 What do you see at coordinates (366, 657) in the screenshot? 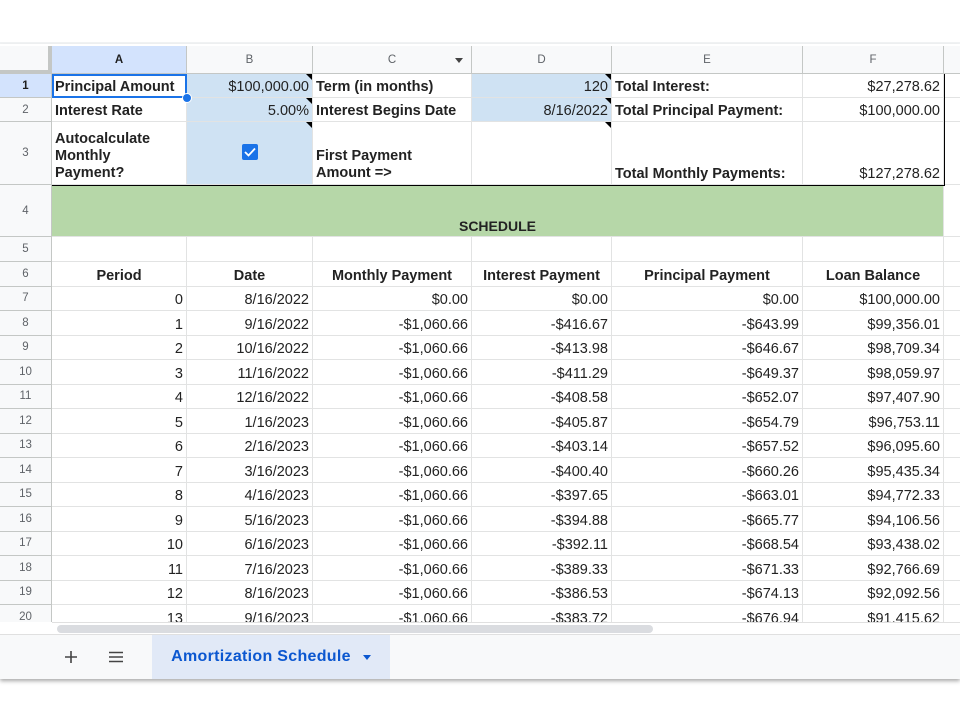
I see `sheet-tab-dropdown-icon` at bounding box center [366, 657].